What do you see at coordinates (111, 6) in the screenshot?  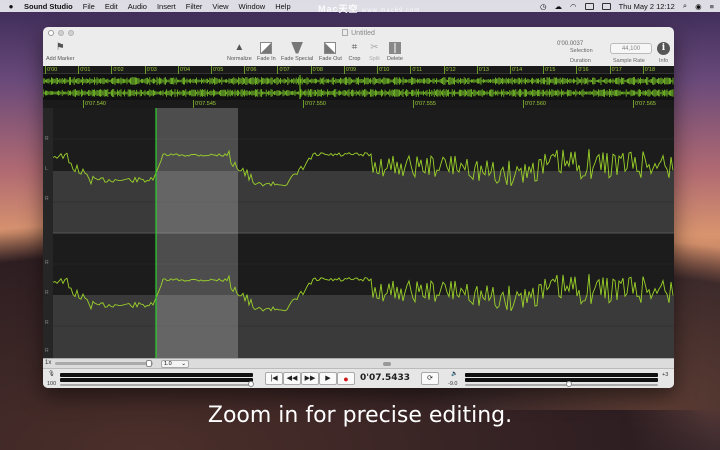 I see `menu-edit: Edit` at bounding box center [111, 6].